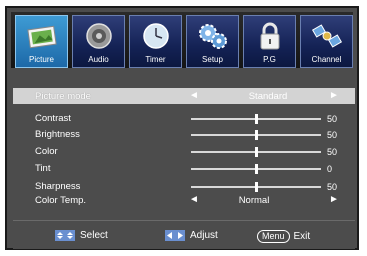  I want to click on color-temp-label: Color Temp., so click(61, 200).